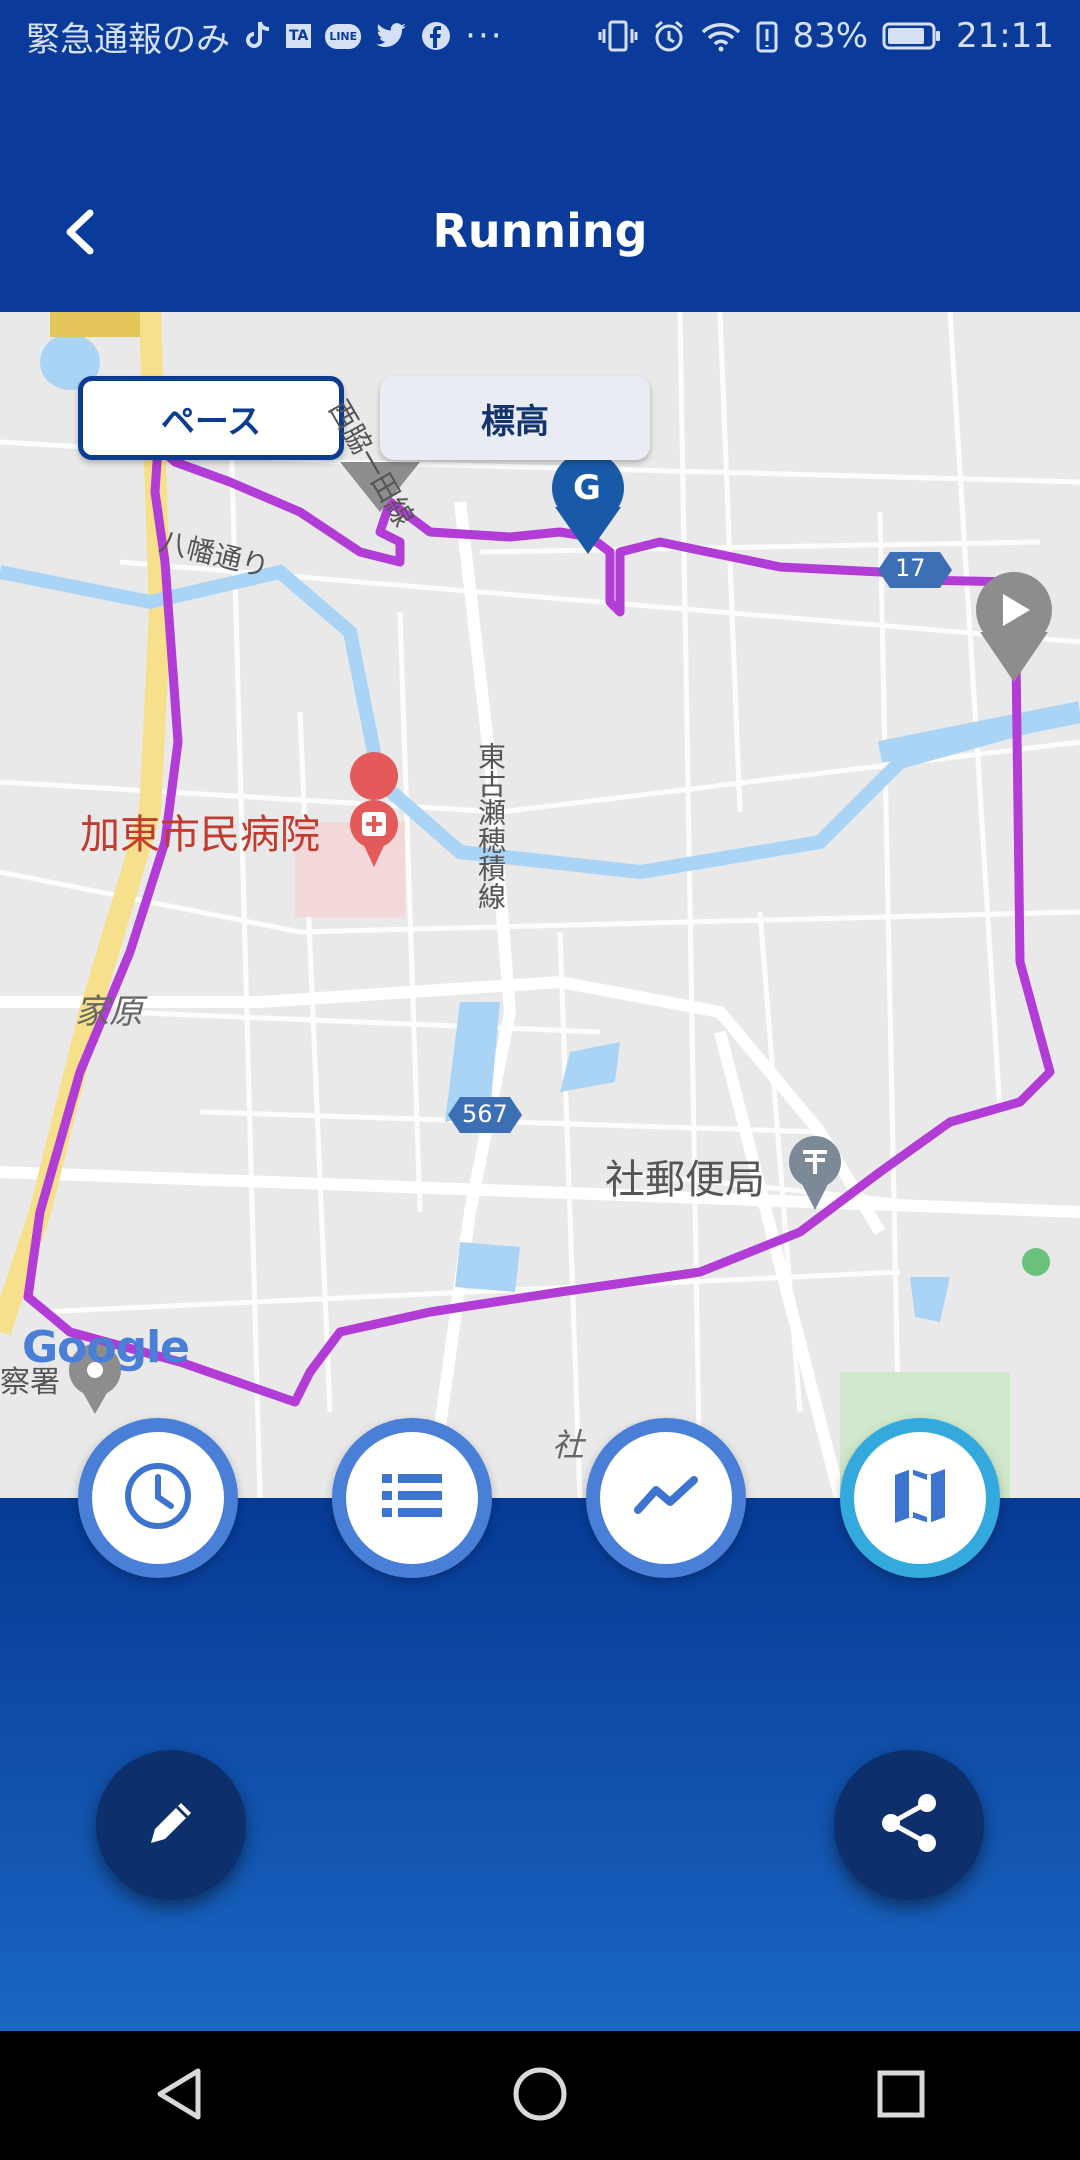 The height and width of the screenshot is (2160, 1080). I want to click on alarm-icon, so click(669, 36).